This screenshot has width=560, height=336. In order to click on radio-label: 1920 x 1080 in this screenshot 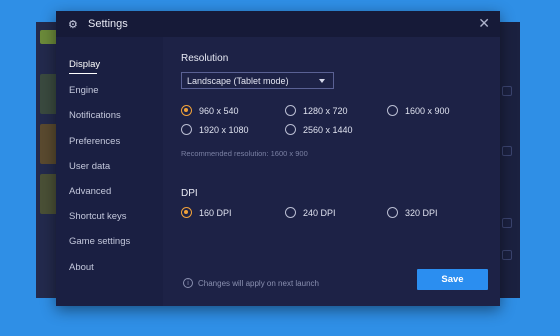, I will do `click(224, 129)`.